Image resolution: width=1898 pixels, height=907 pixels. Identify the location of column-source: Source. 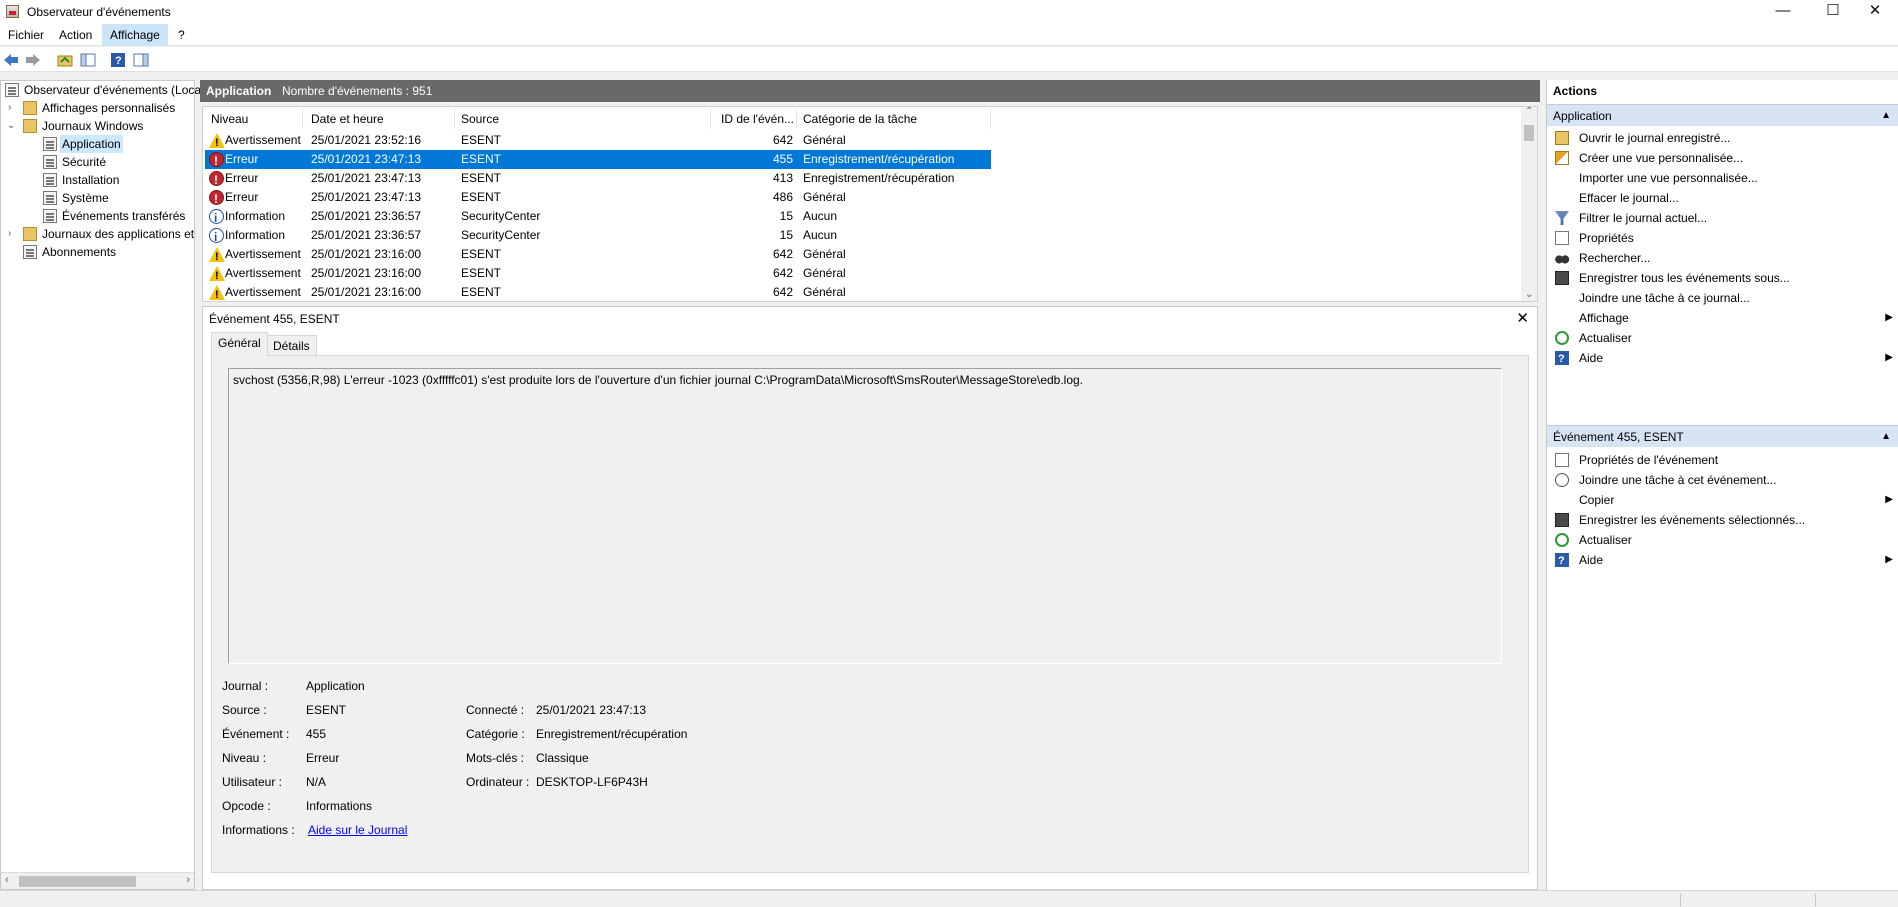
(583, 119).